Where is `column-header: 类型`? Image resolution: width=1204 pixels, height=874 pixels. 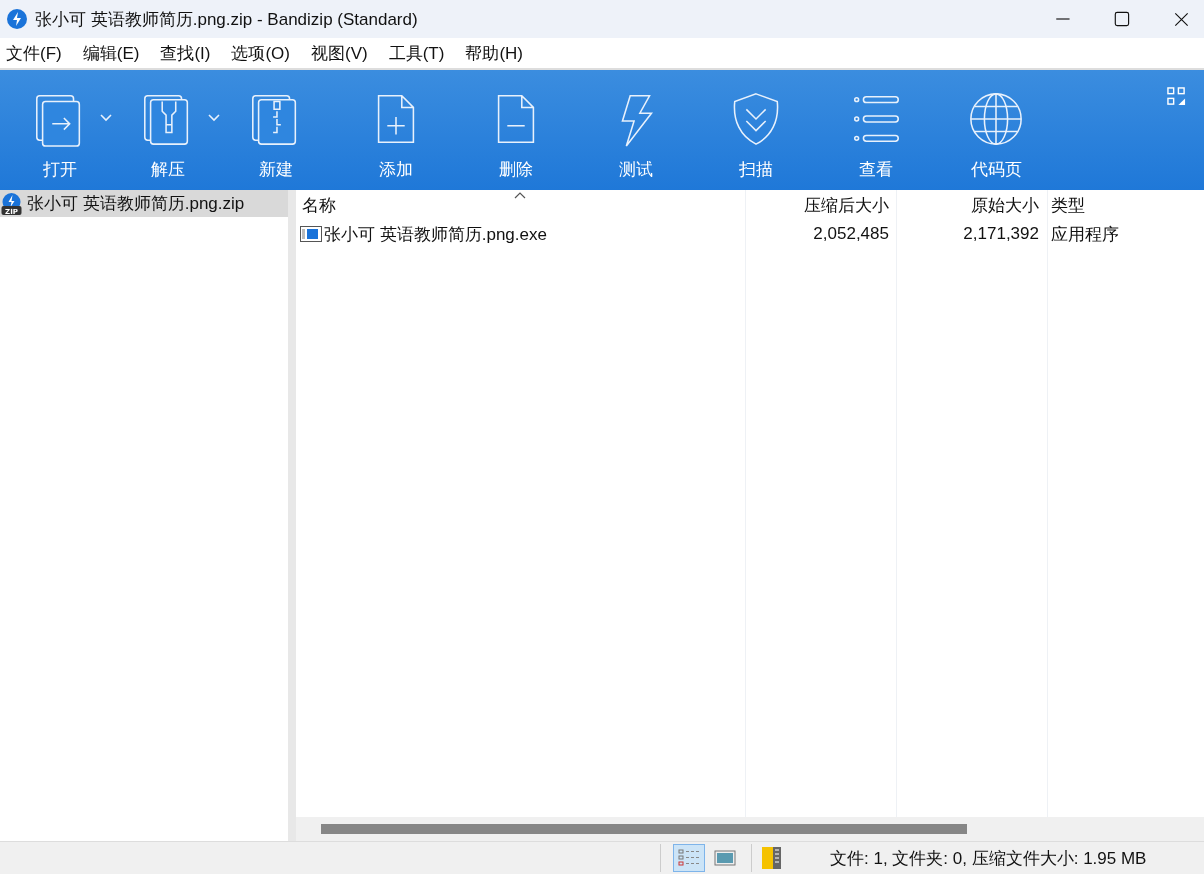 column-header: 类型 is located at coordinates (1124, 205).